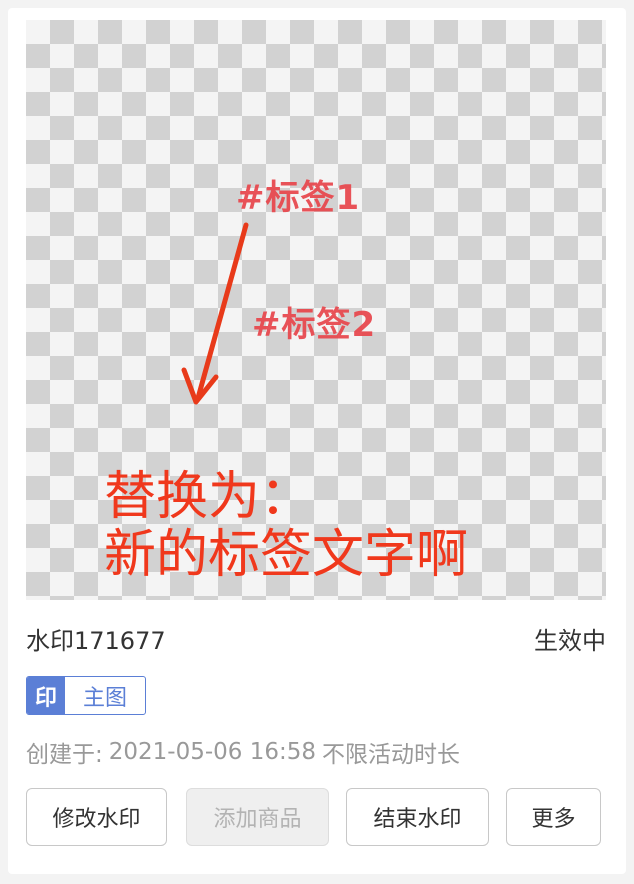 The image size is (634, 884). I want to click on created-time: 2021-05-06 16:58, so click(212, 752).